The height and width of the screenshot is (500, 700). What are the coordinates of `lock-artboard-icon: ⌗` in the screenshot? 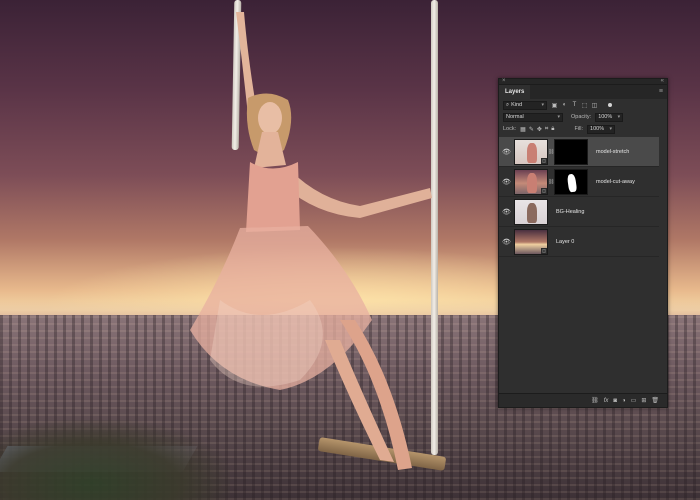 It's located at (546, 129).